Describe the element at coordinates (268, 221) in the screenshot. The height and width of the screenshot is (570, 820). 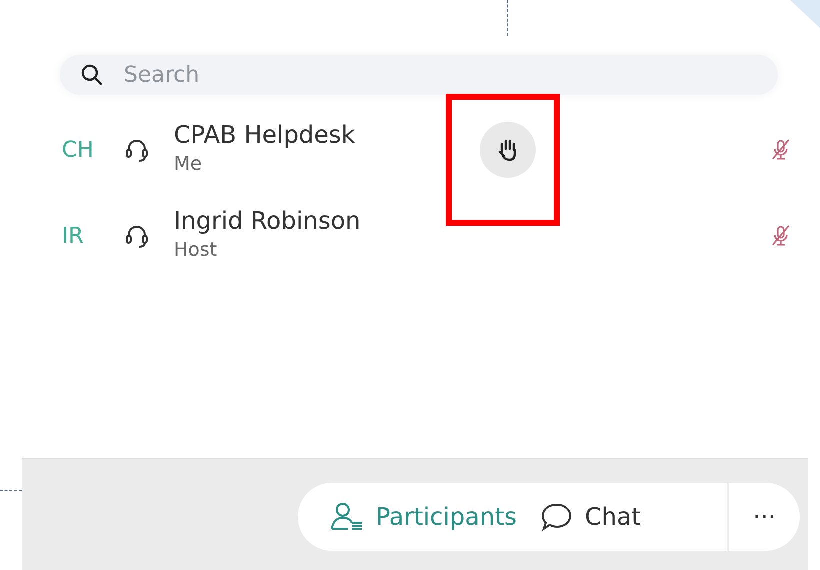
I see `participant-name: Ingrid Robinson` at that location.